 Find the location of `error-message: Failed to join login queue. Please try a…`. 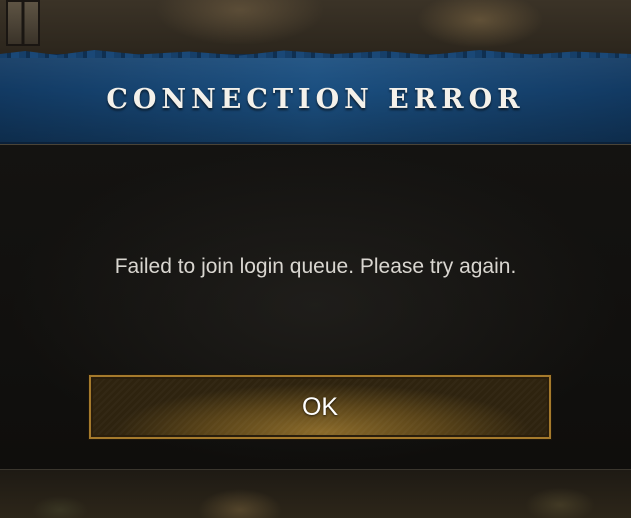

error-message: Failed to join login queue. Please try a… is located at coordinates (315, 266).